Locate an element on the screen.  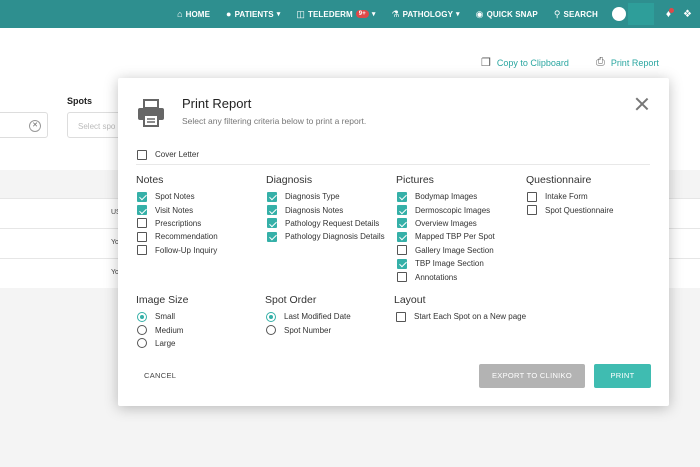
diagnosis-option-label: Diagnosis Notes is located at coordinates (314, 210).